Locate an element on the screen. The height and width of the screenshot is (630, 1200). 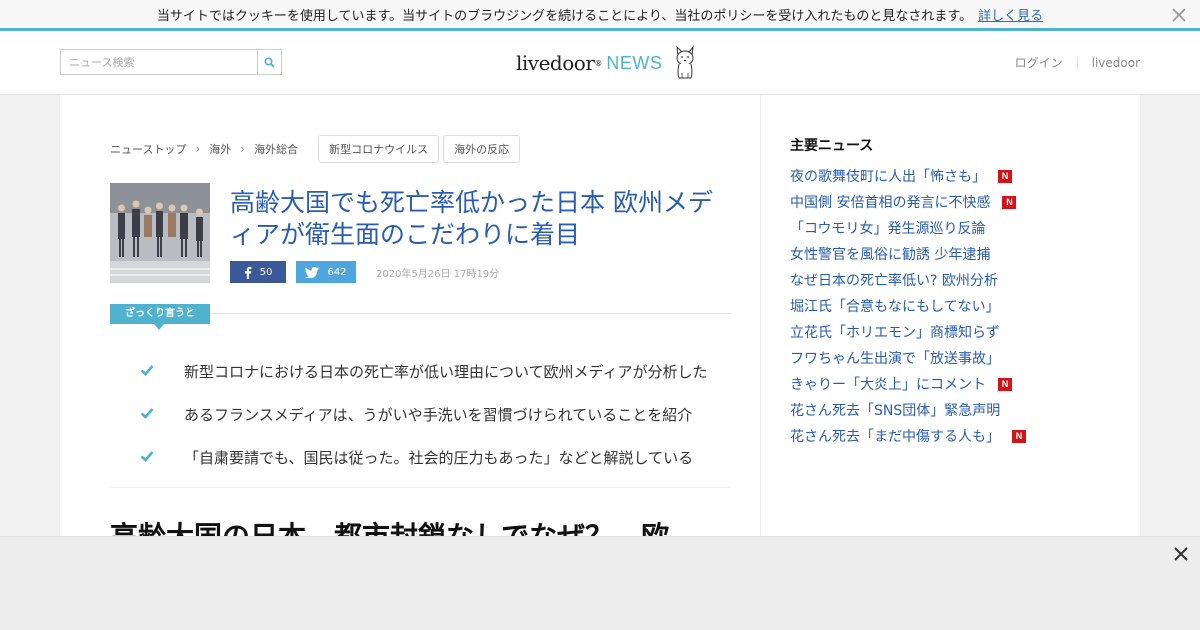
top-news-item: 花さん死去「まだ中傷する人も」 N is located at coordinates (908, 436).